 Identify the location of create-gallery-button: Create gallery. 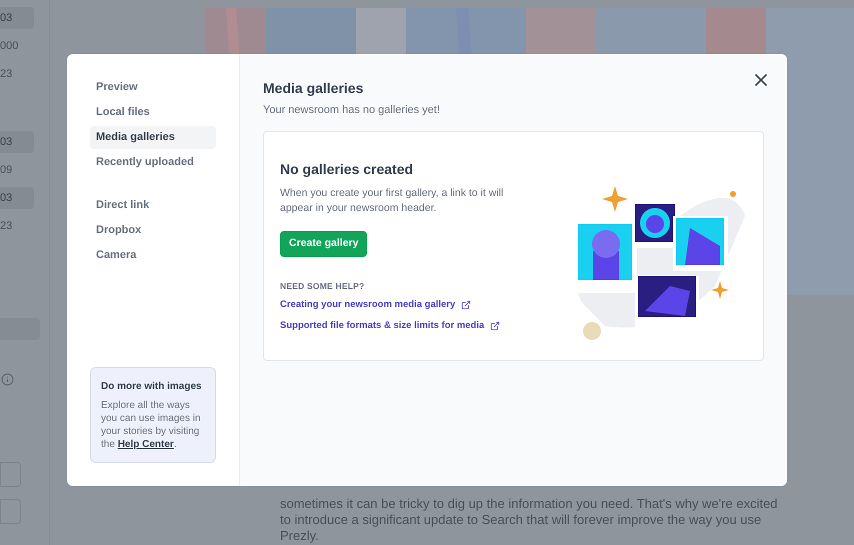
(324, 243).